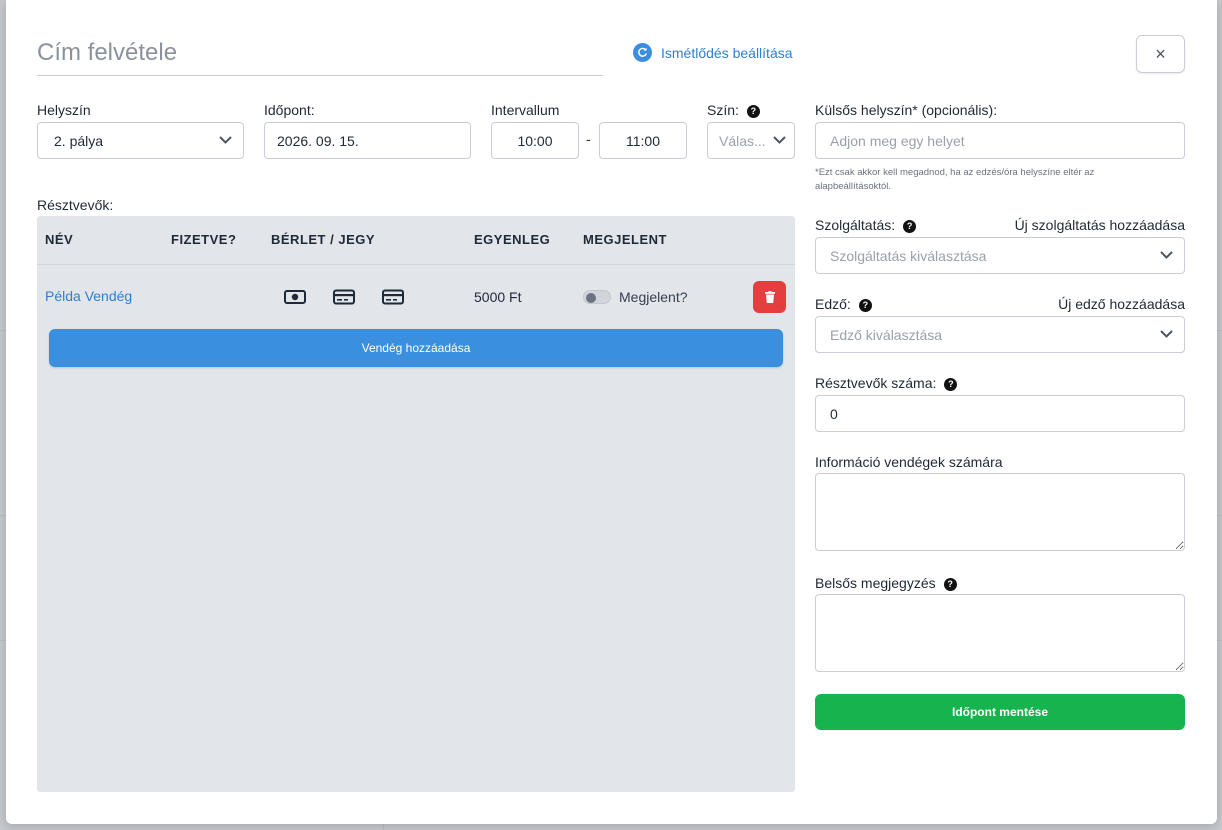  What do you see at coordinates (1045, 304) in the screenshot?
I see `add-trainer-link: Új edző hozzáadása` at bounding box center [1045, 304].